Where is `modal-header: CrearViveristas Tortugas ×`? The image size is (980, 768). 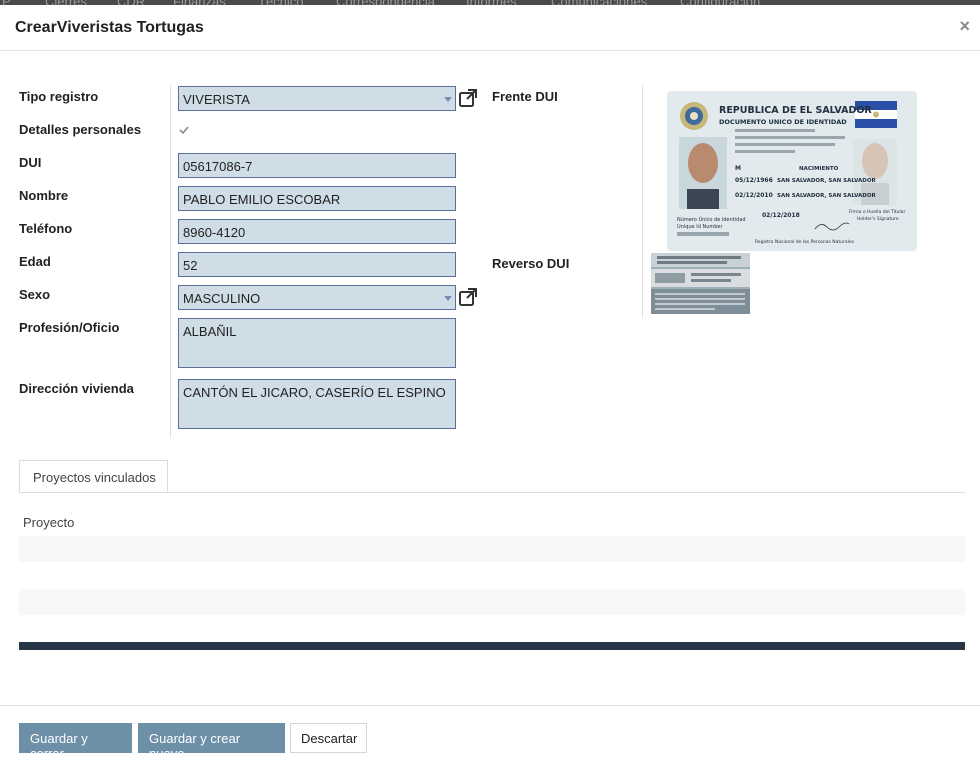 modal-header: CrearViveristas Tortugas × is located at coordinates (490, 28).